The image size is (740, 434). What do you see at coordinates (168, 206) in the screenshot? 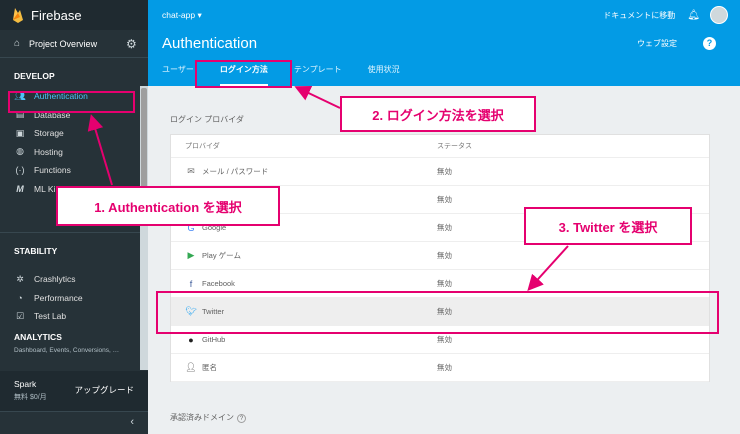
I see `callout-step1: 1. Authentication を選択` at bounding box center [168, 206].